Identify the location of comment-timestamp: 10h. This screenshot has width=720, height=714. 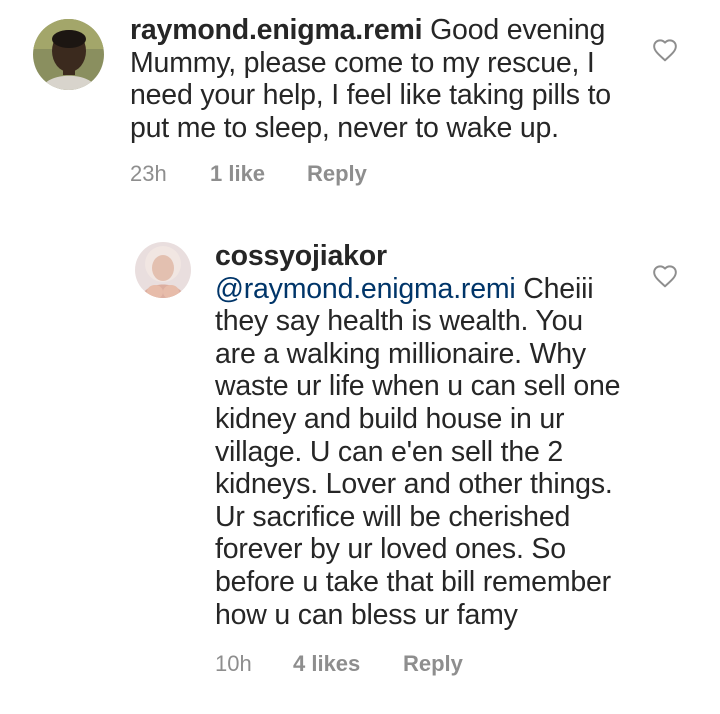
(233, 663).